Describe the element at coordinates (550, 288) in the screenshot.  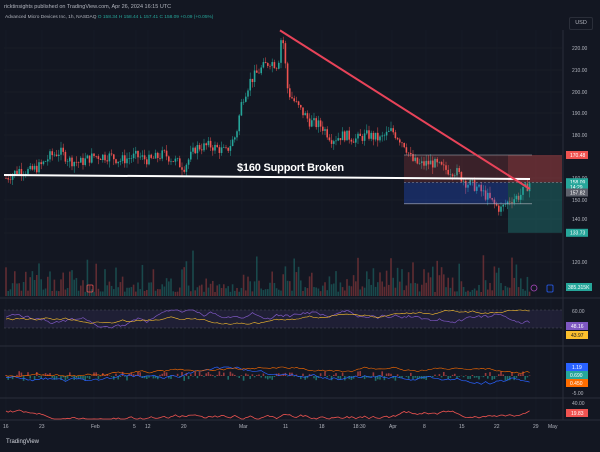
I see `event-marker` at that location.